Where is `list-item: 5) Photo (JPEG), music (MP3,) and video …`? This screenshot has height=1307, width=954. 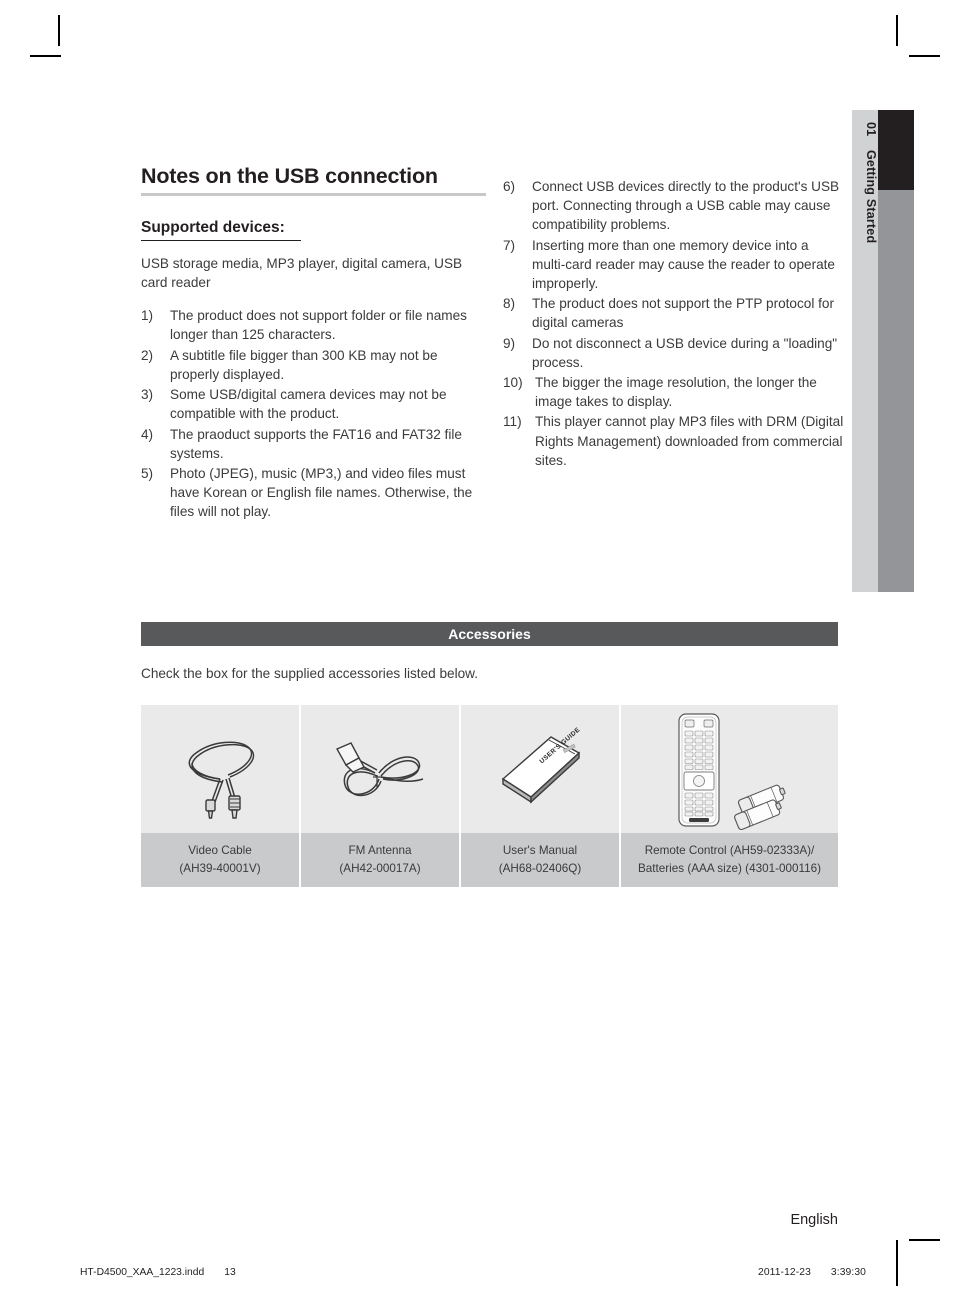 list-item: 5) Photo (JPEG), music (MP3,) and video … is located at coordinates (313, 493).